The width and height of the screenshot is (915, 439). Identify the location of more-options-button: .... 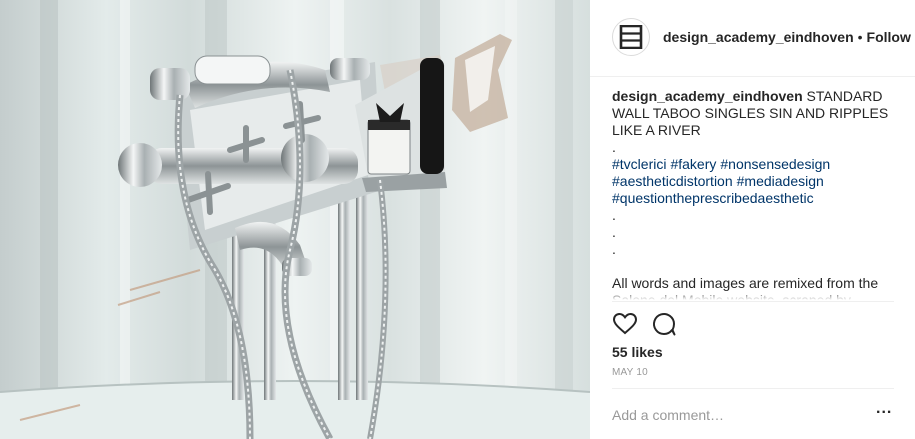
(884, 409).